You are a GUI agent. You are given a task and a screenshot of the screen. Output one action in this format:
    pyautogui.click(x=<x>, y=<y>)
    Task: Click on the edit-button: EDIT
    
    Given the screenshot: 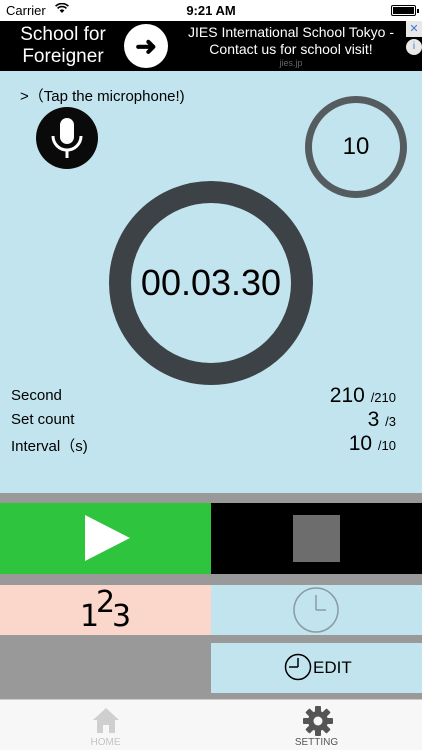 What is the action you would take?
    pyautogui.click(x=316, y=668)
    